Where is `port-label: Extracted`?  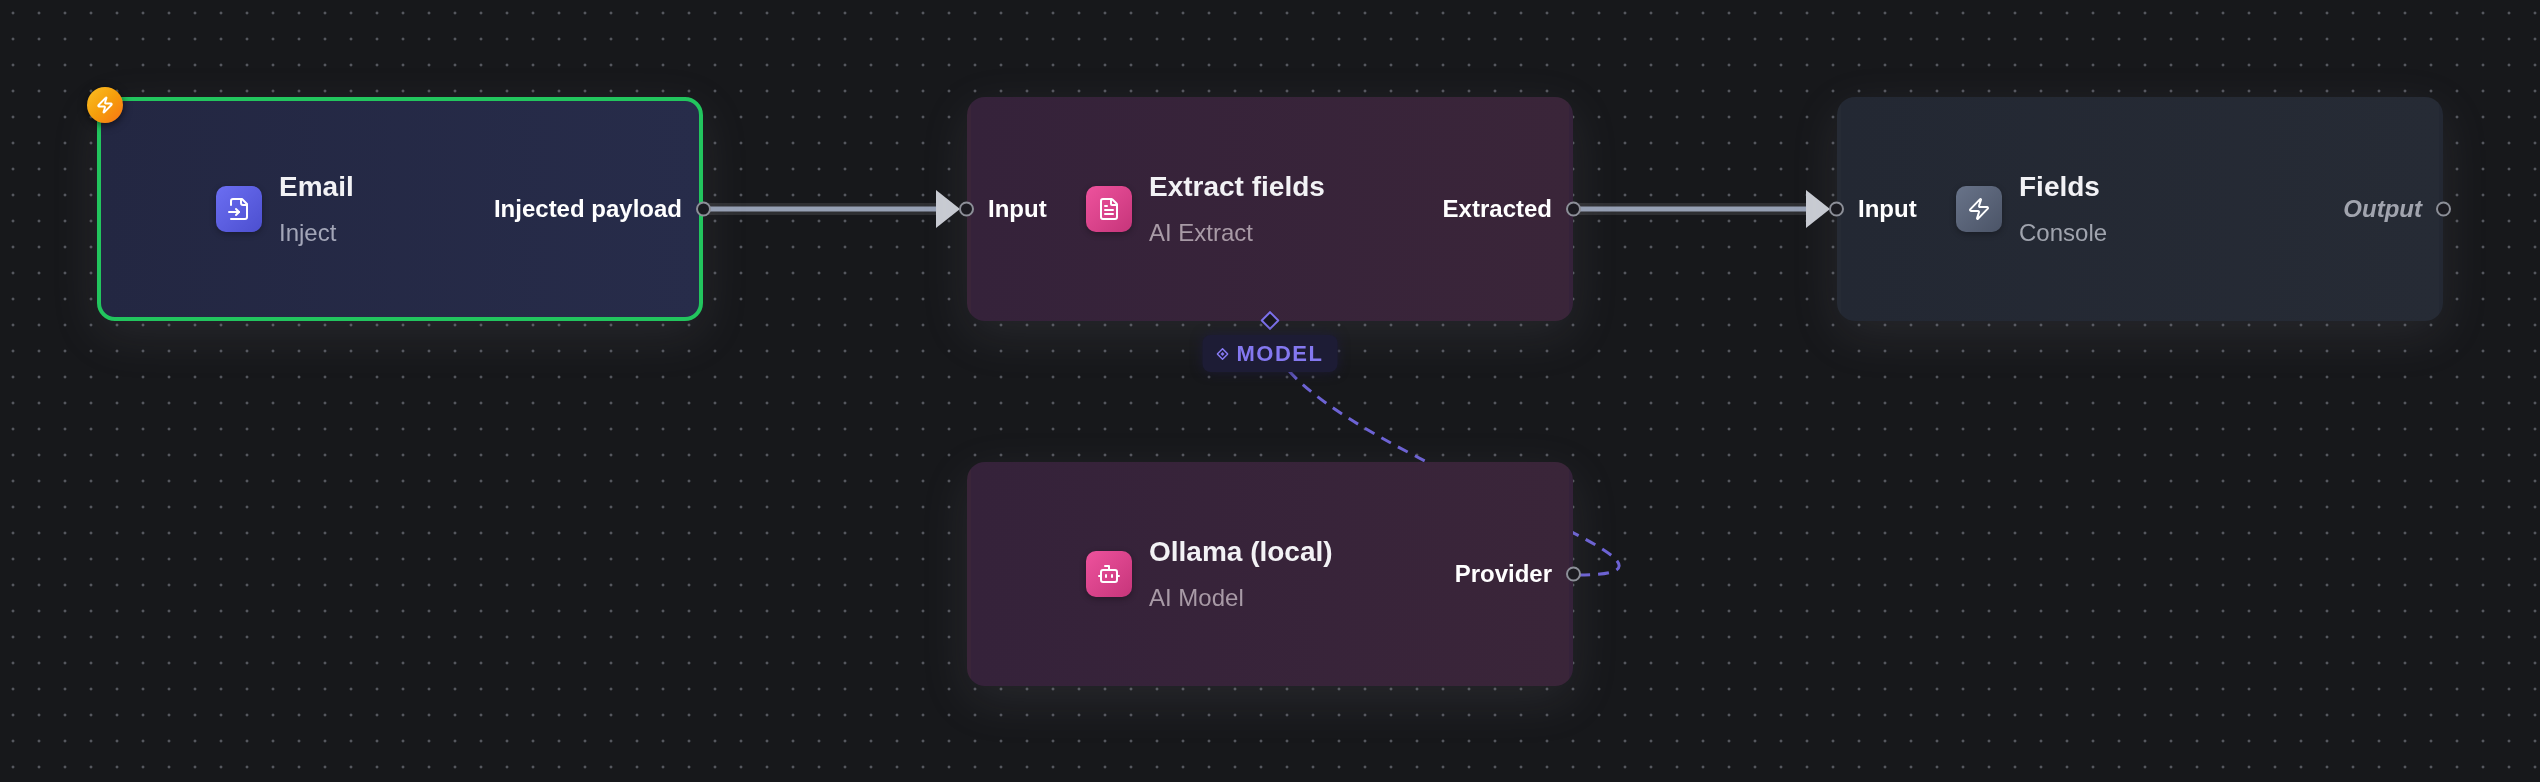 port-label: Extracted is located at coordinates (1497, 209).